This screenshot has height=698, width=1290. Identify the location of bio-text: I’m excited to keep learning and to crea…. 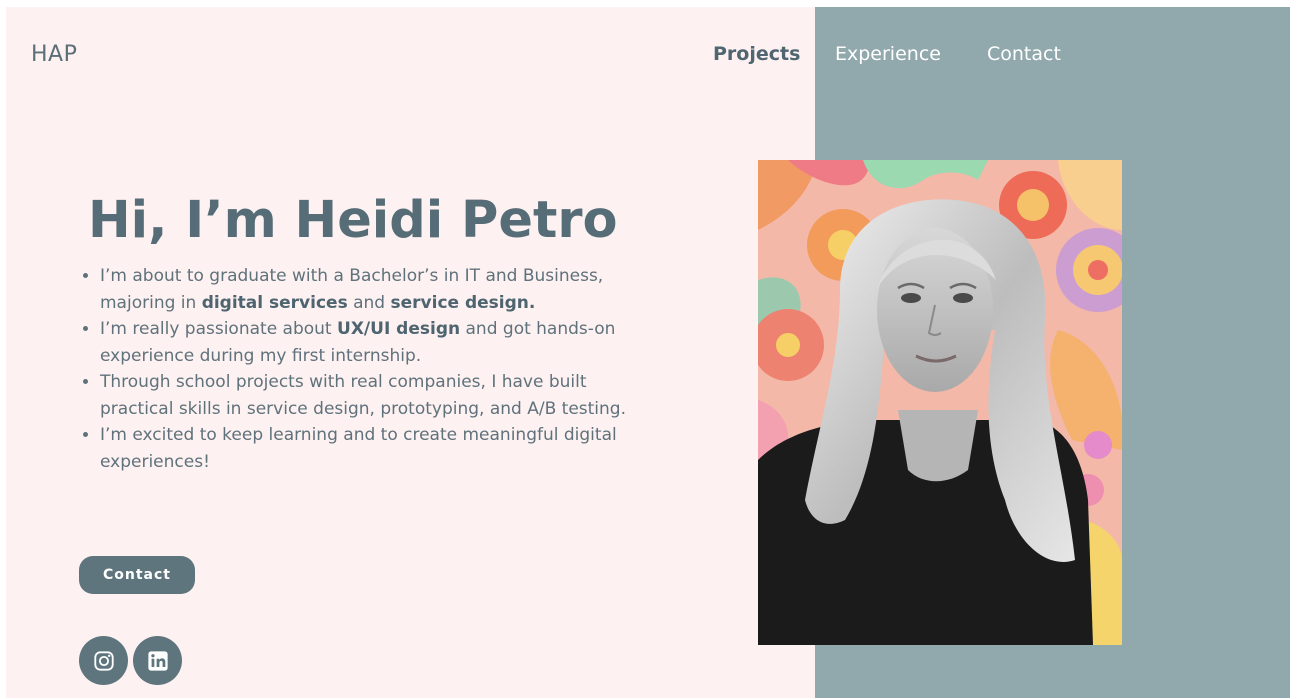
(358, 448).